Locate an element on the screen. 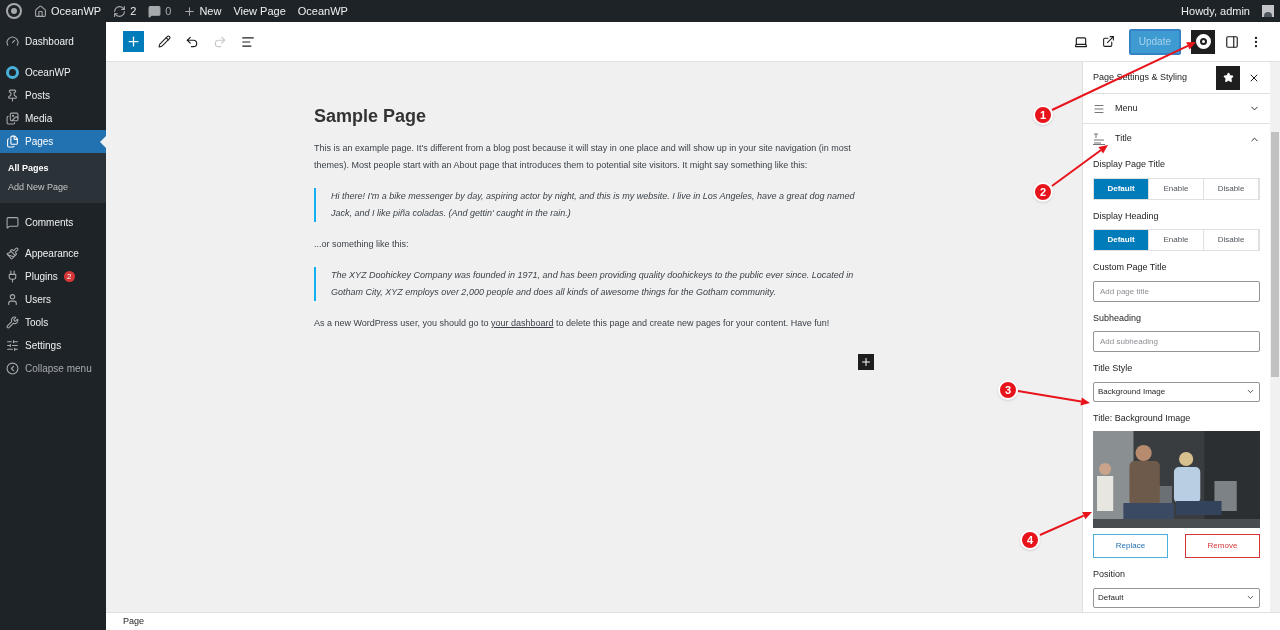 The width and height of the screenshot is (1280, 630). field-label: Position is located at coordinates (1110, 574).